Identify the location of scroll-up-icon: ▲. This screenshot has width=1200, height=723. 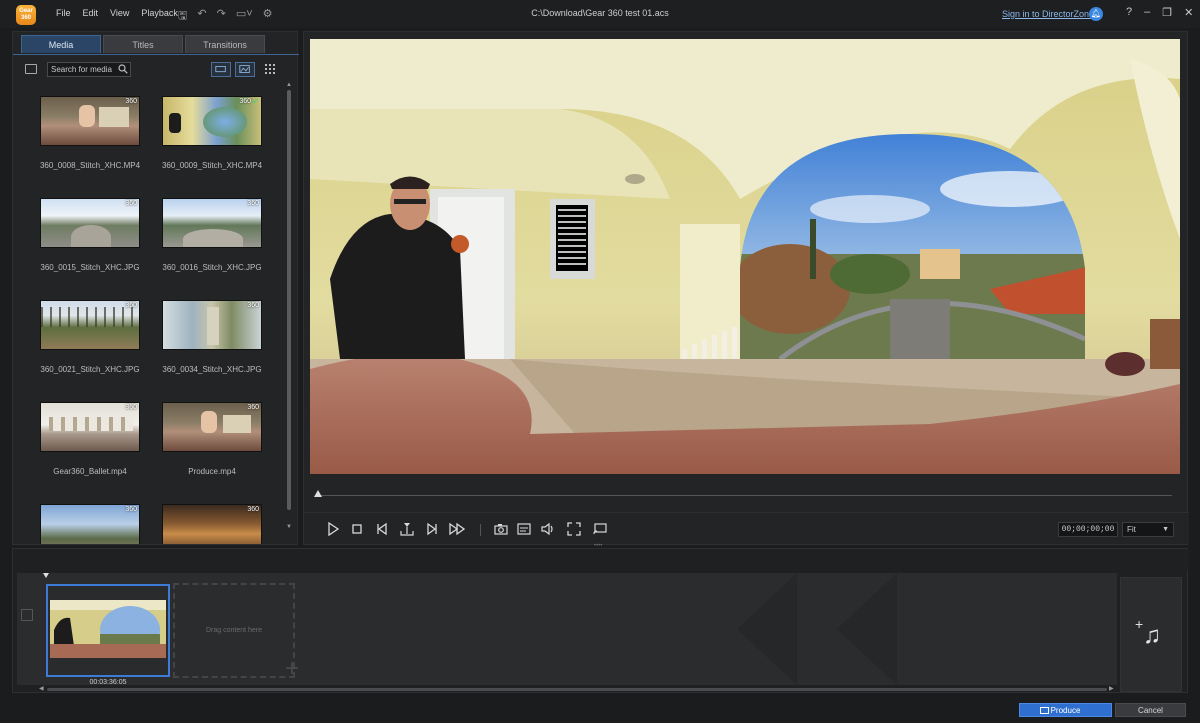
(289, 85).